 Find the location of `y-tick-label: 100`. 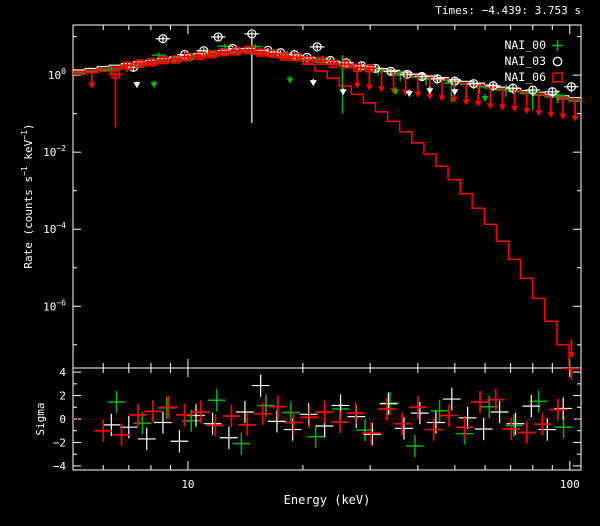

y-tick-label: 100 is located at coordinates (57, 74).